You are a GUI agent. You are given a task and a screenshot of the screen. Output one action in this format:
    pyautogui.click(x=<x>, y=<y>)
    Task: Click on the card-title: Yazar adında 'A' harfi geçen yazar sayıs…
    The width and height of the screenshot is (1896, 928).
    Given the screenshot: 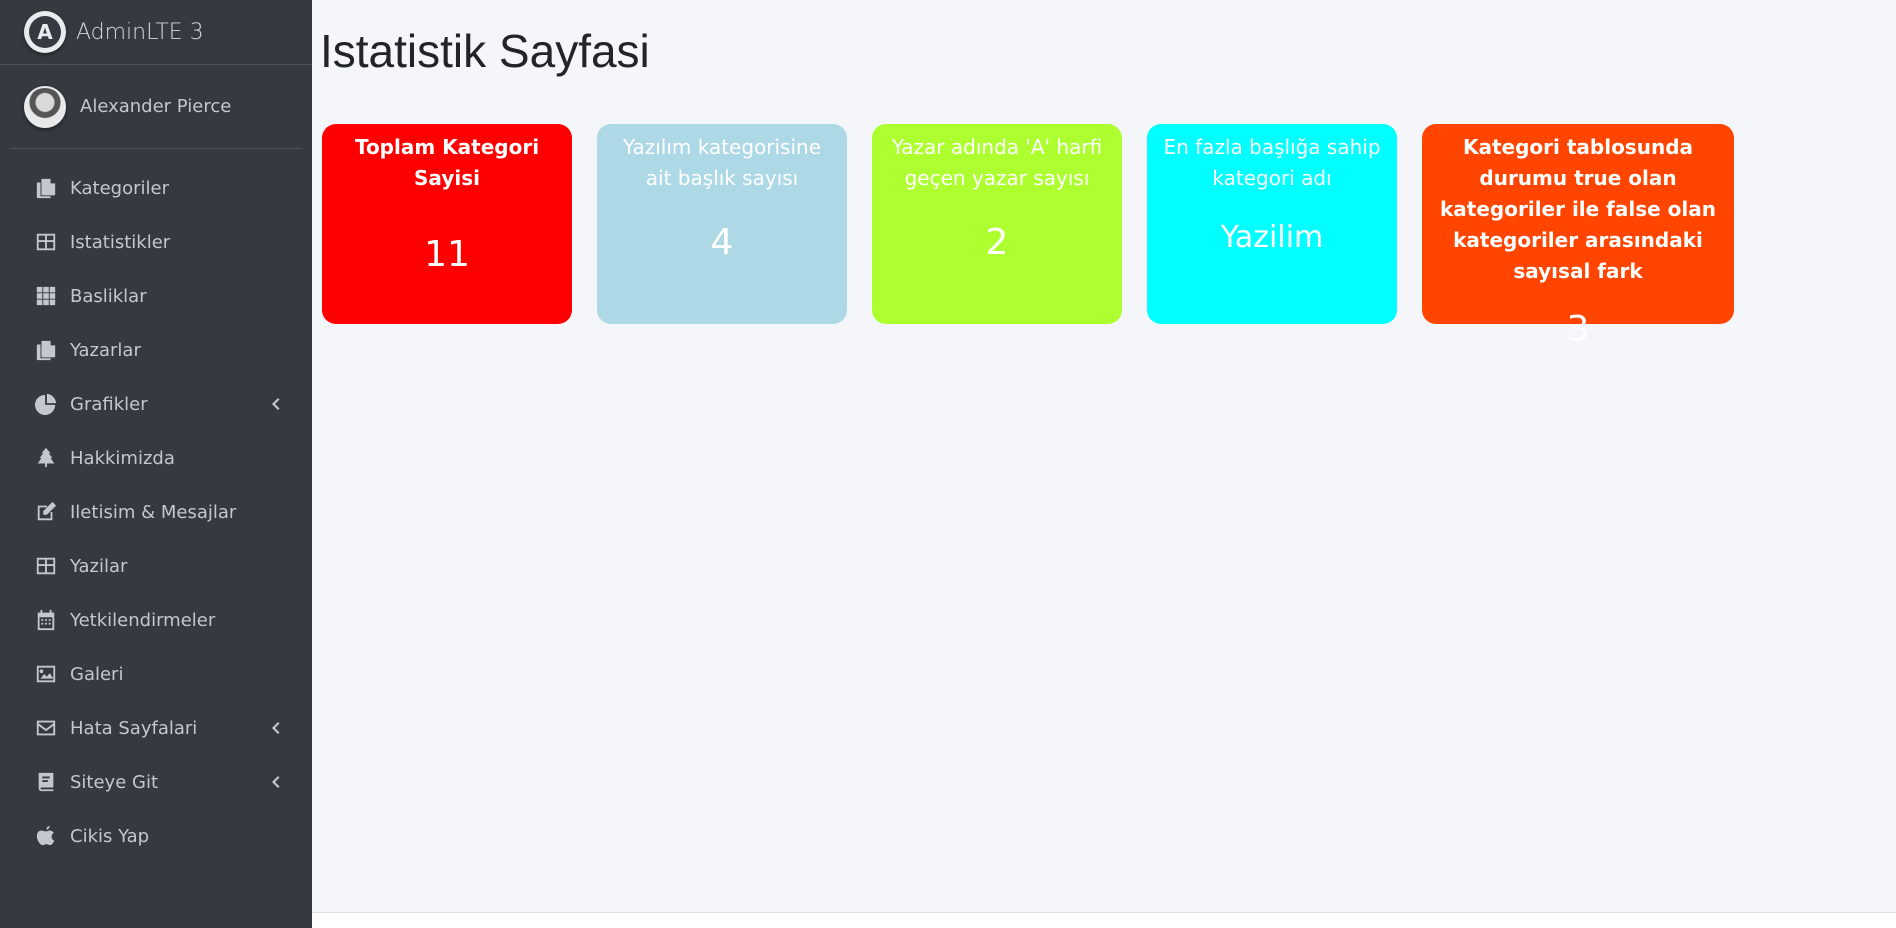 What is the action you would take?
    pyautogui.click(x=997, y=162)
    